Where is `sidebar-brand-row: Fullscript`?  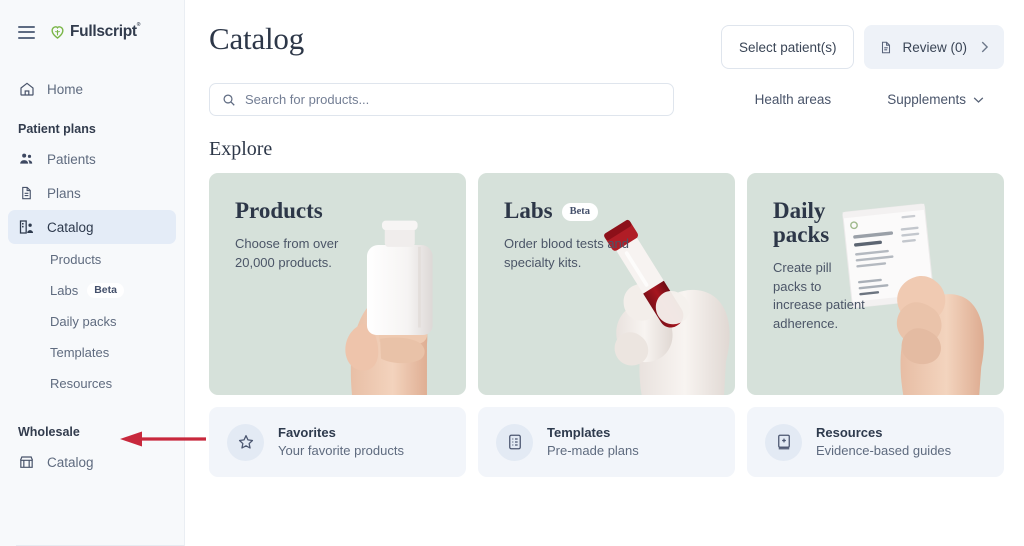 sidebar-brand-row: Fullscript is located at coordinates (92, 32).